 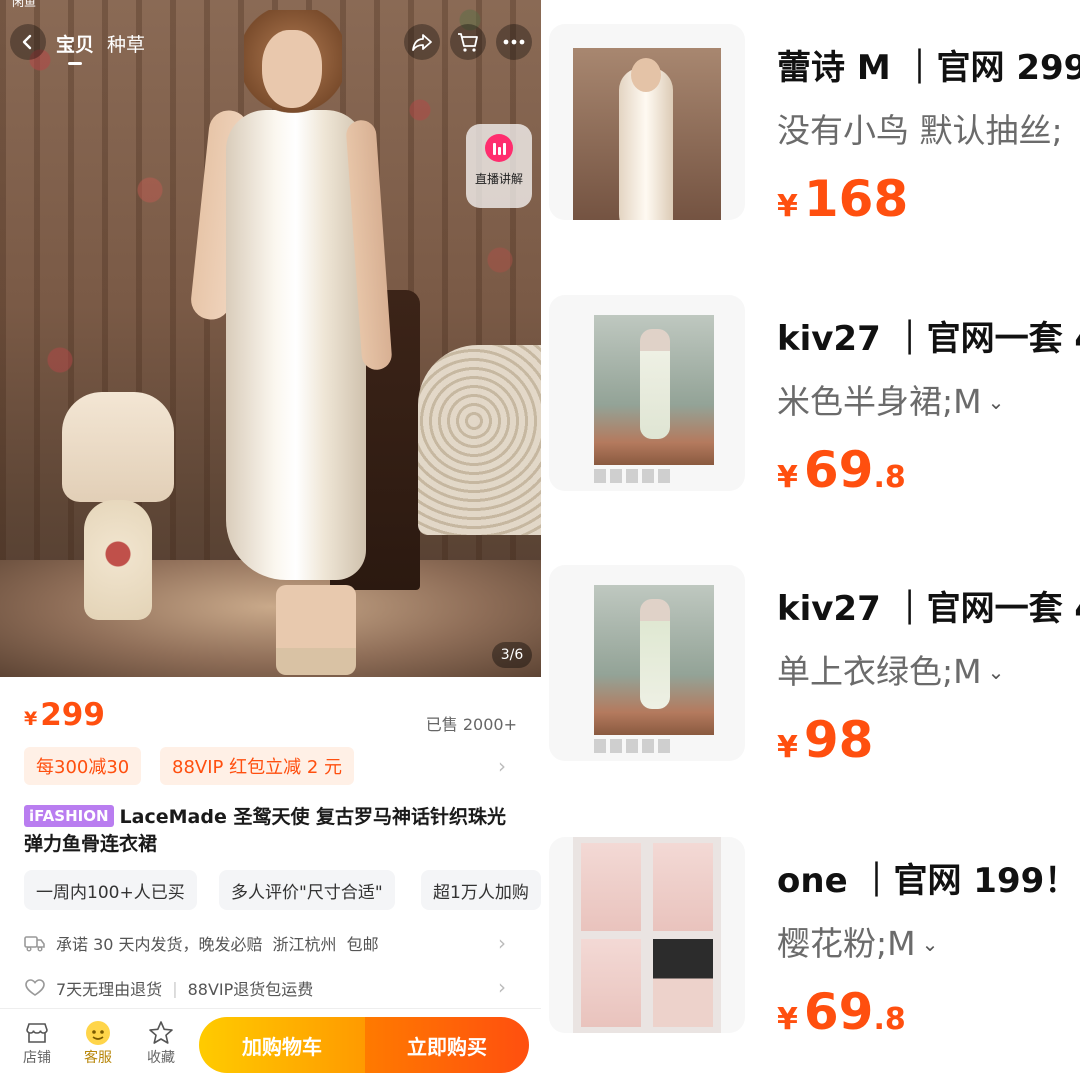 I want to click on store-icon, so click(x=37, y=1033).